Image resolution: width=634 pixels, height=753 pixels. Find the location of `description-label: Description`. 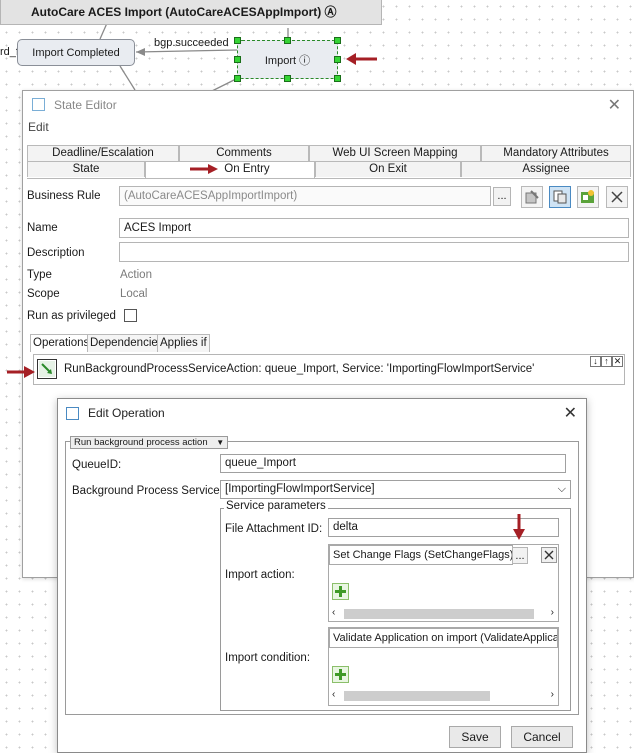

description-label: Description is located at coordinates (56, 253).